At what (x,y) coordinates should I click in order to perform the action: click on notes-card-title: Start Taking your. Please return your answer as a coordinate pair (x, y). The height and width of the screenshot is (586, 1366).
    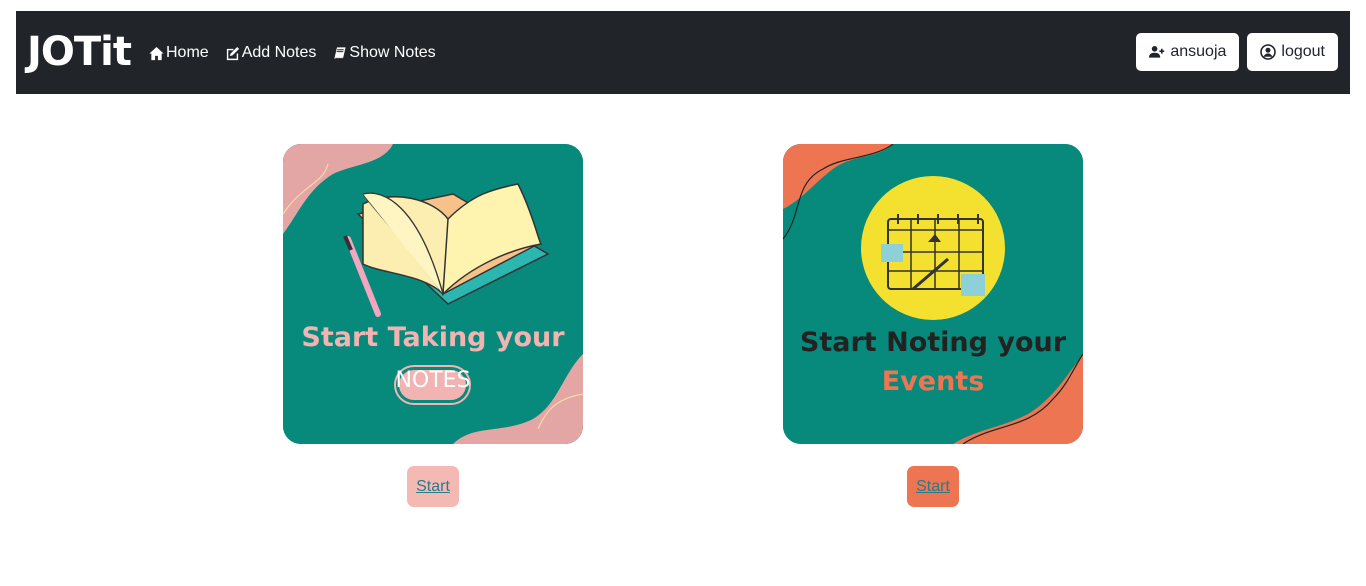
    Looking at the image, I should click on (433, 337).